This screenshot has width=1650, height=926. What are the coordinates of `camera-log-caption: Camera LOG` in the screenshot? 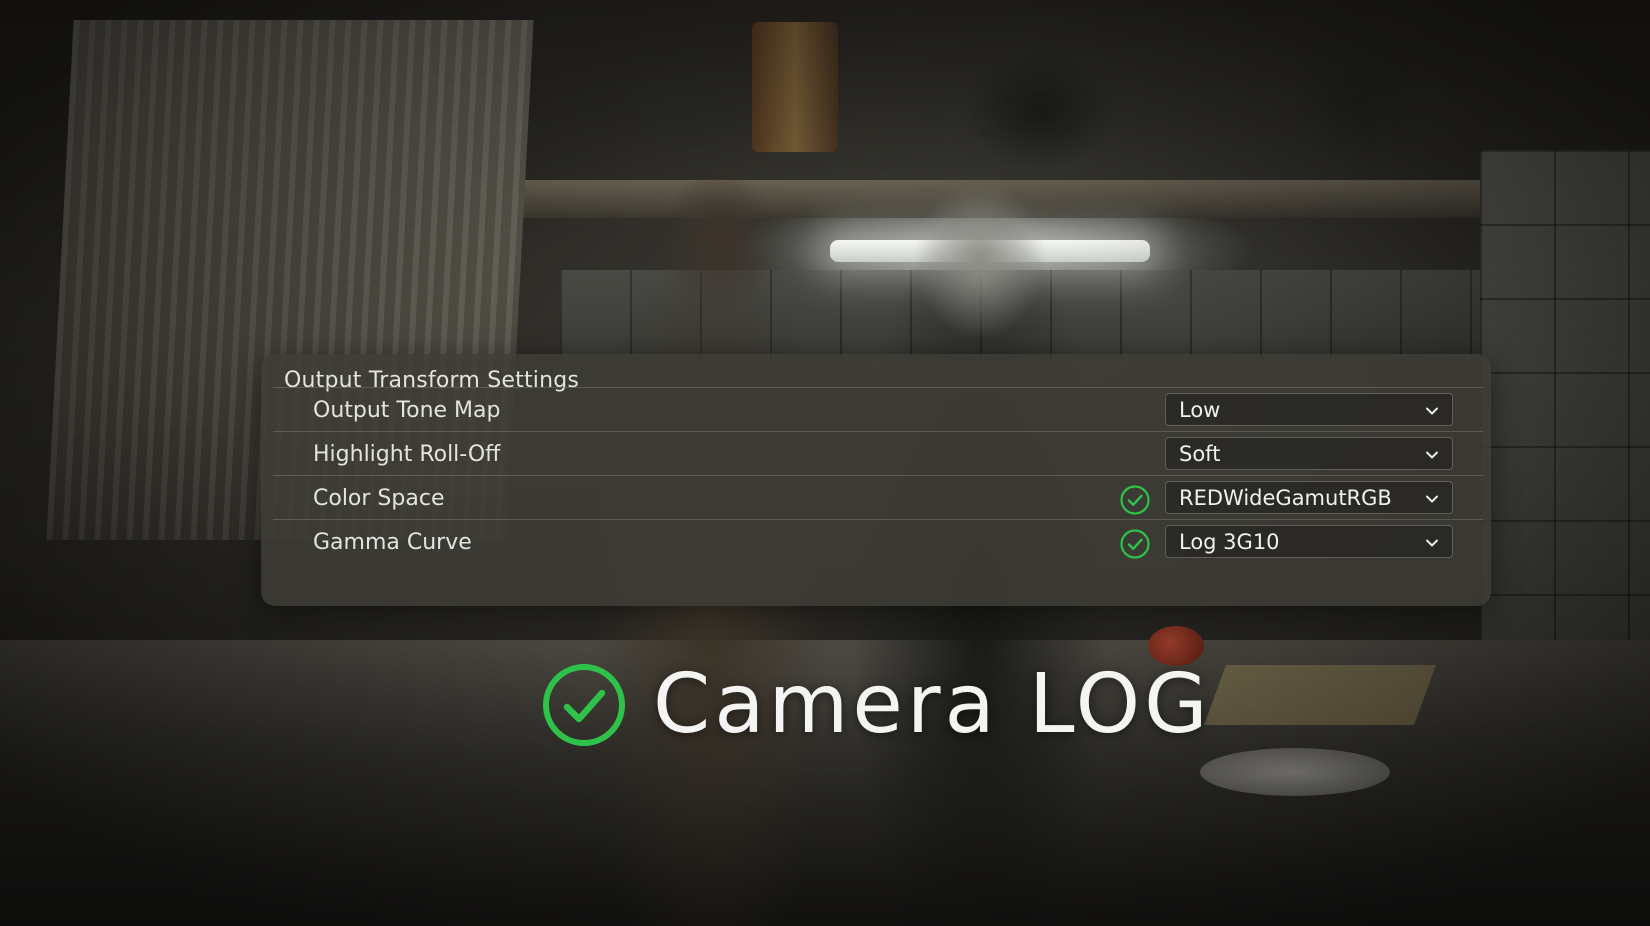 It's located at (876, 705).